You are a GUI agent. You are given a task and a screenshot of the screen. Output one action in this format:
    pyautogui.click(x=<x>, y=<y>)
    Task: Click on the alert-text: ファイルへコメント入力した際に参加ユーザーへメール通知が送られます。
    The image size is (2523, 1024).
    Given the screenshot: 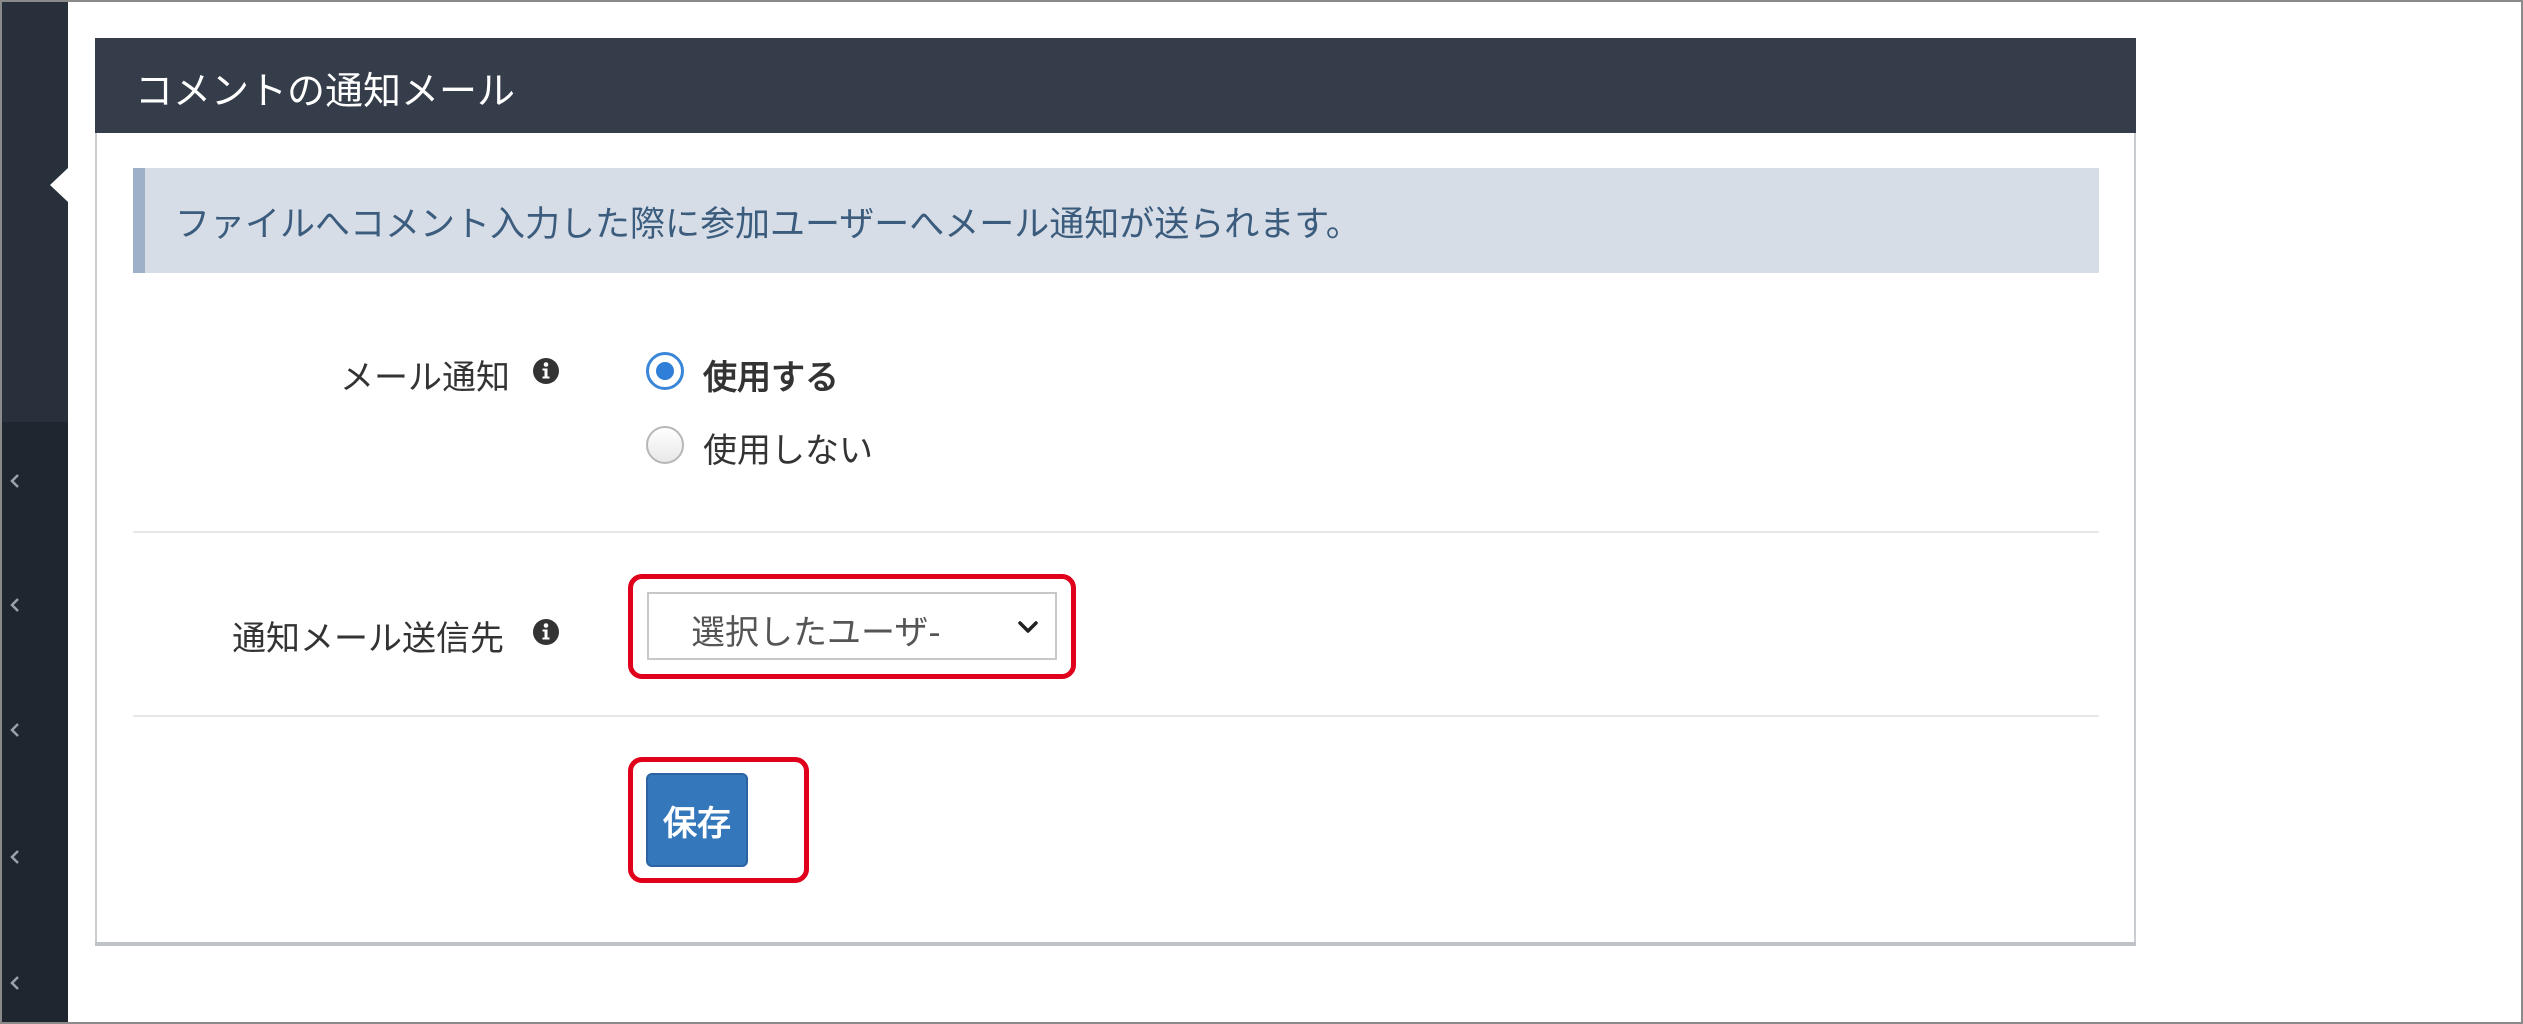 What is the action you would take?
    pyautogui.click(x=768, y=225)
    